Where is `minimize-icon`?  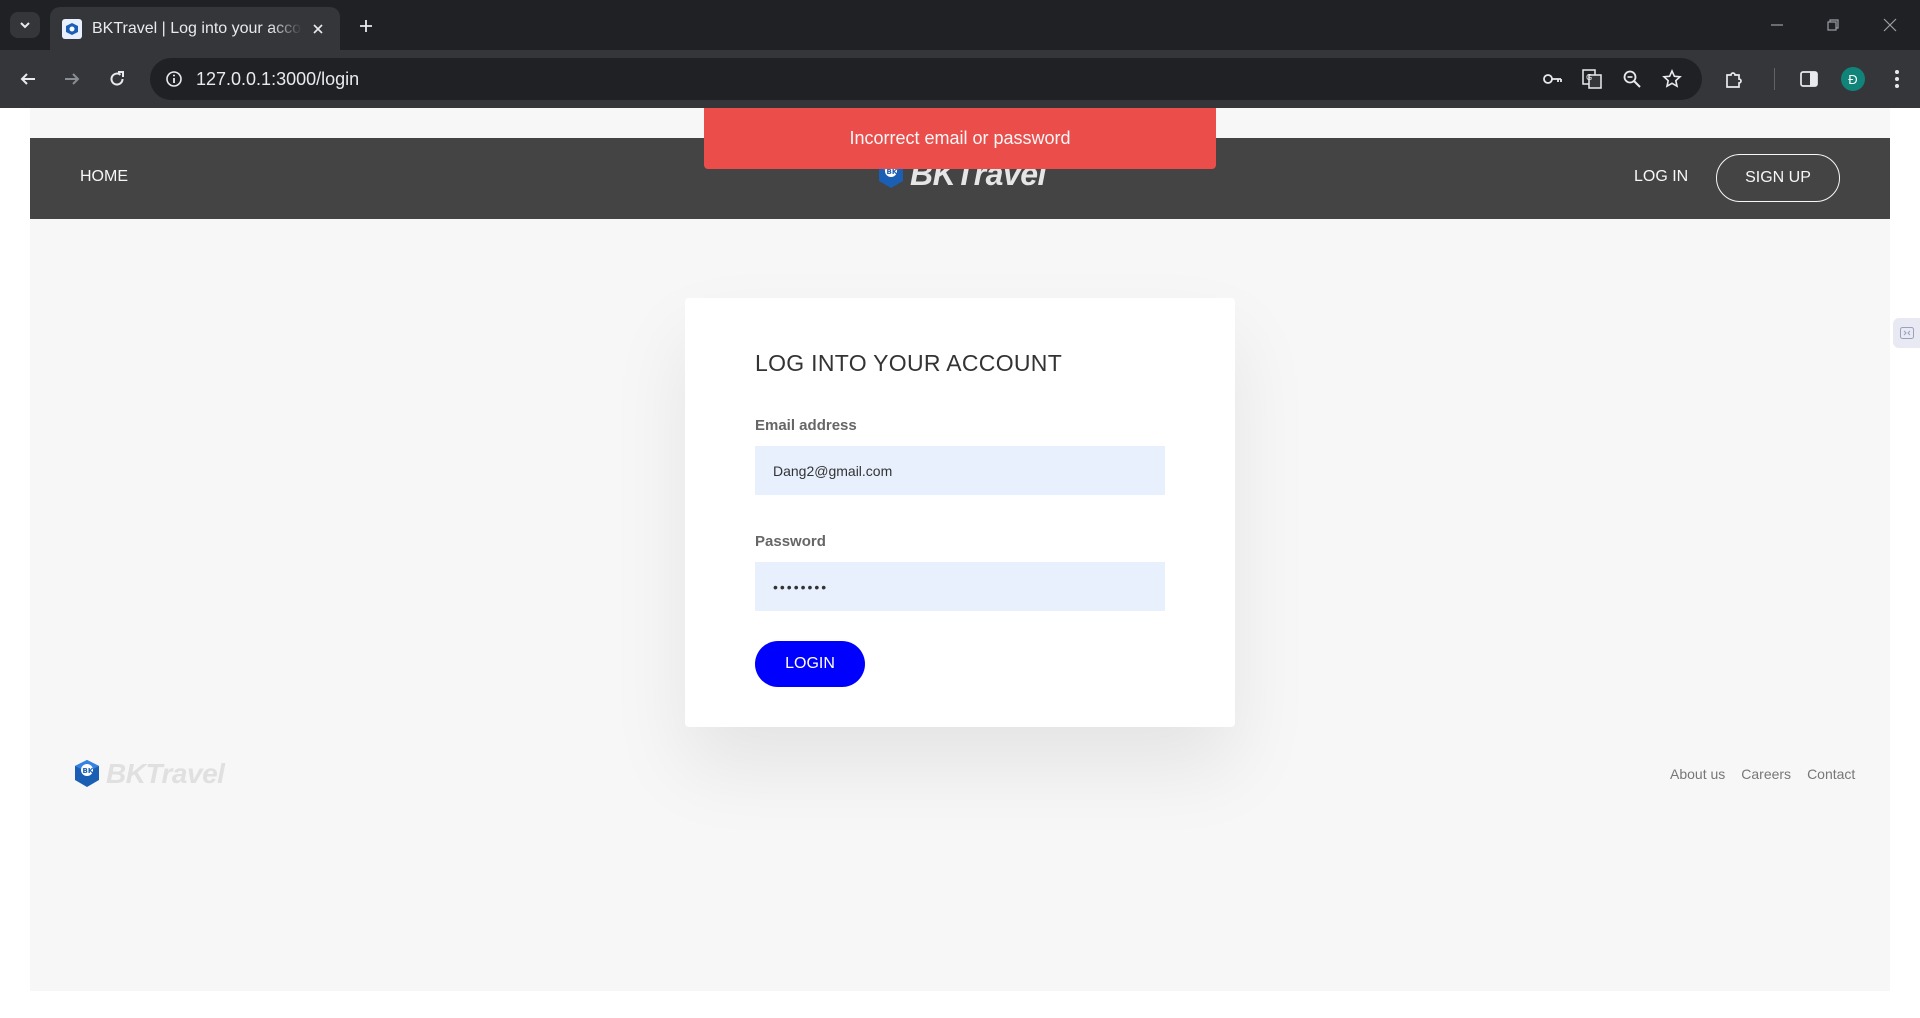
minimize-icon is located at coordinates (1777, 25).